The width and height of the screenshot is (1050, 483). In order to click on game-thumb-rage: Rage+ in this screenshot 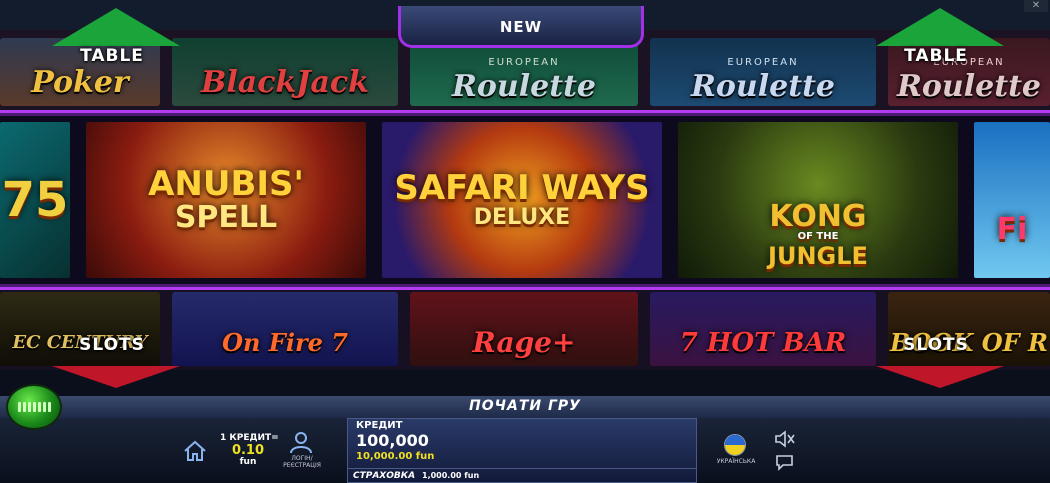, I will do `click(524, 329)`.